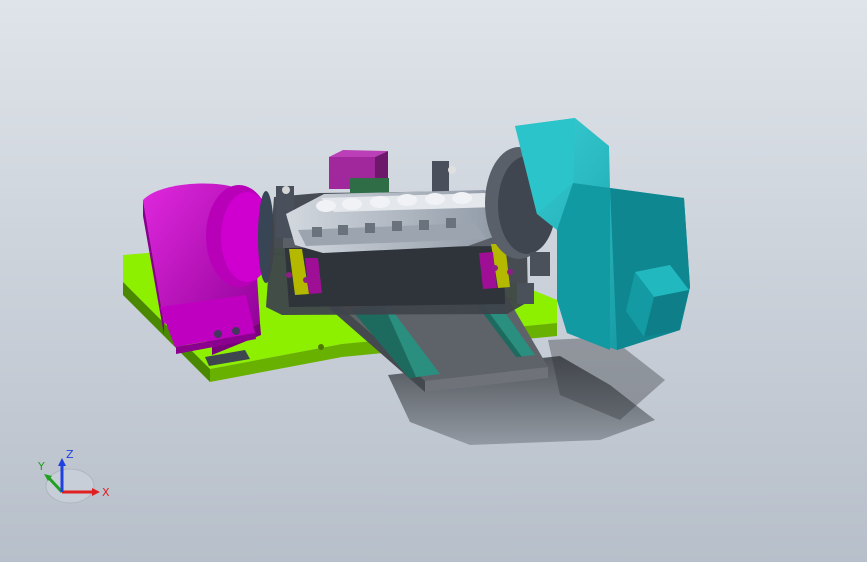 Image resolution: width=867 pixels, height=562 pixels. What do you see at coordinates (41, 466) in the screenshot?
I see `y-axis-label: Y` at bounding box center [41, 466].